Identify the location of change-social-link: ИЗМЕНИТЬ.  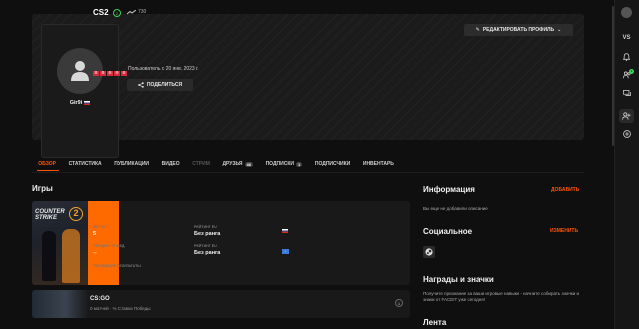
(564, 231).